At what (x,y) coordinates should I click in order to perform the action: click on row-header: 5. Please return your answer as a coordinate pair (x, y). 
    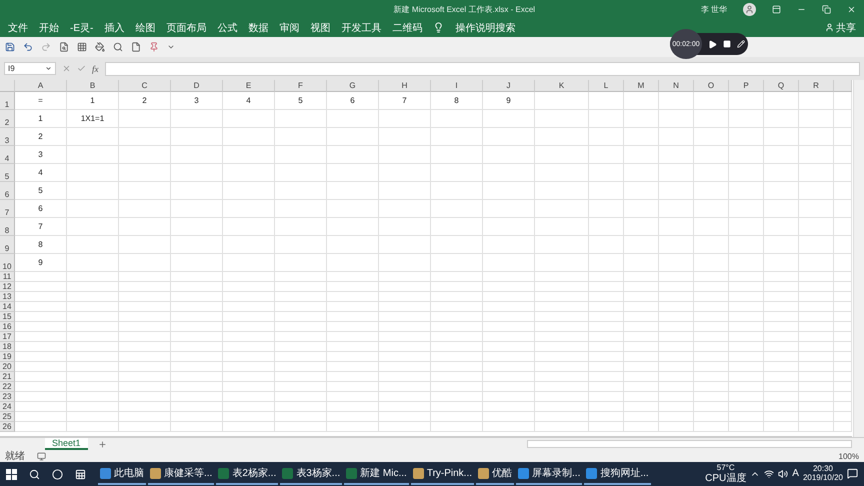
    Looking at the image, I should click on (7, 173).